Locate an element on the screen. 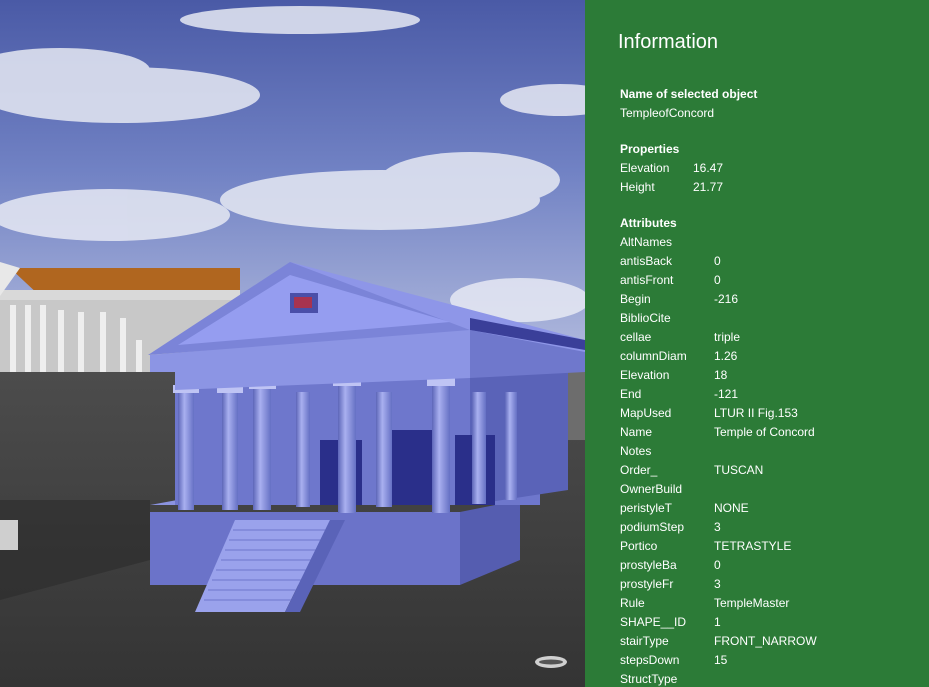 The width and height of the screenshot is (929, 687). attribute-key: columnDiam is located at coordinates (653, 356).